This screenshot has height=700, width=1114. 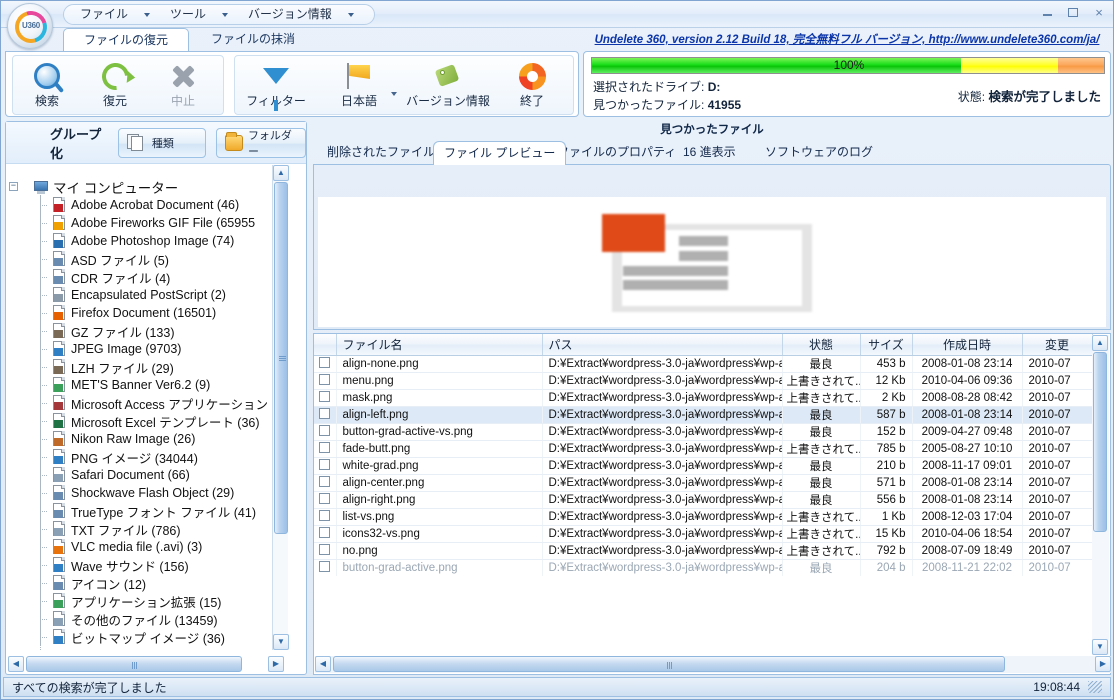 I want to click on version-info-button: バージョン情報, so click(x=448, y=85).